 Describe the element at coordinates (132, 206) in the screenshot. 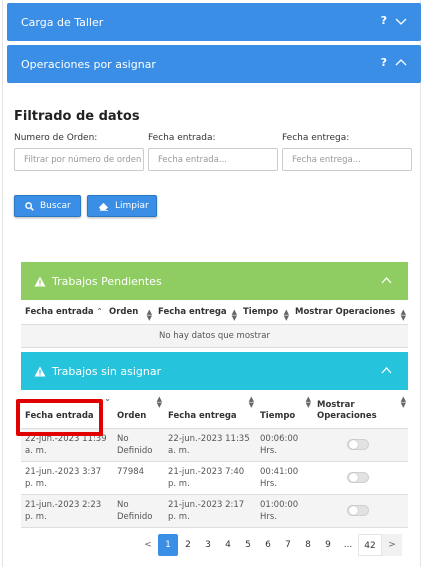

I see `limpiar-label: Limpiar` at that location.